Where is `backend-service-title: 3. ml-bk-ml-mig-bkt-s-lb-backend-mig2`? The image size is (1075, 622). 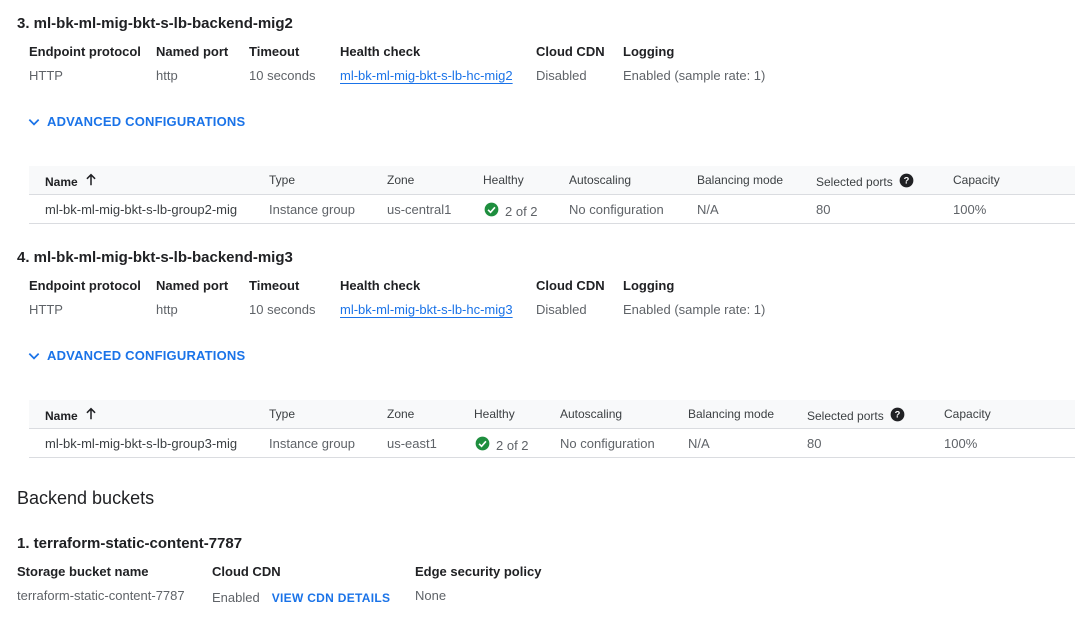
backend-service-title: 3. ml-bk-ml-mig-bkt-s-lb-backend-mig2 is located at coordinates (155, 23).